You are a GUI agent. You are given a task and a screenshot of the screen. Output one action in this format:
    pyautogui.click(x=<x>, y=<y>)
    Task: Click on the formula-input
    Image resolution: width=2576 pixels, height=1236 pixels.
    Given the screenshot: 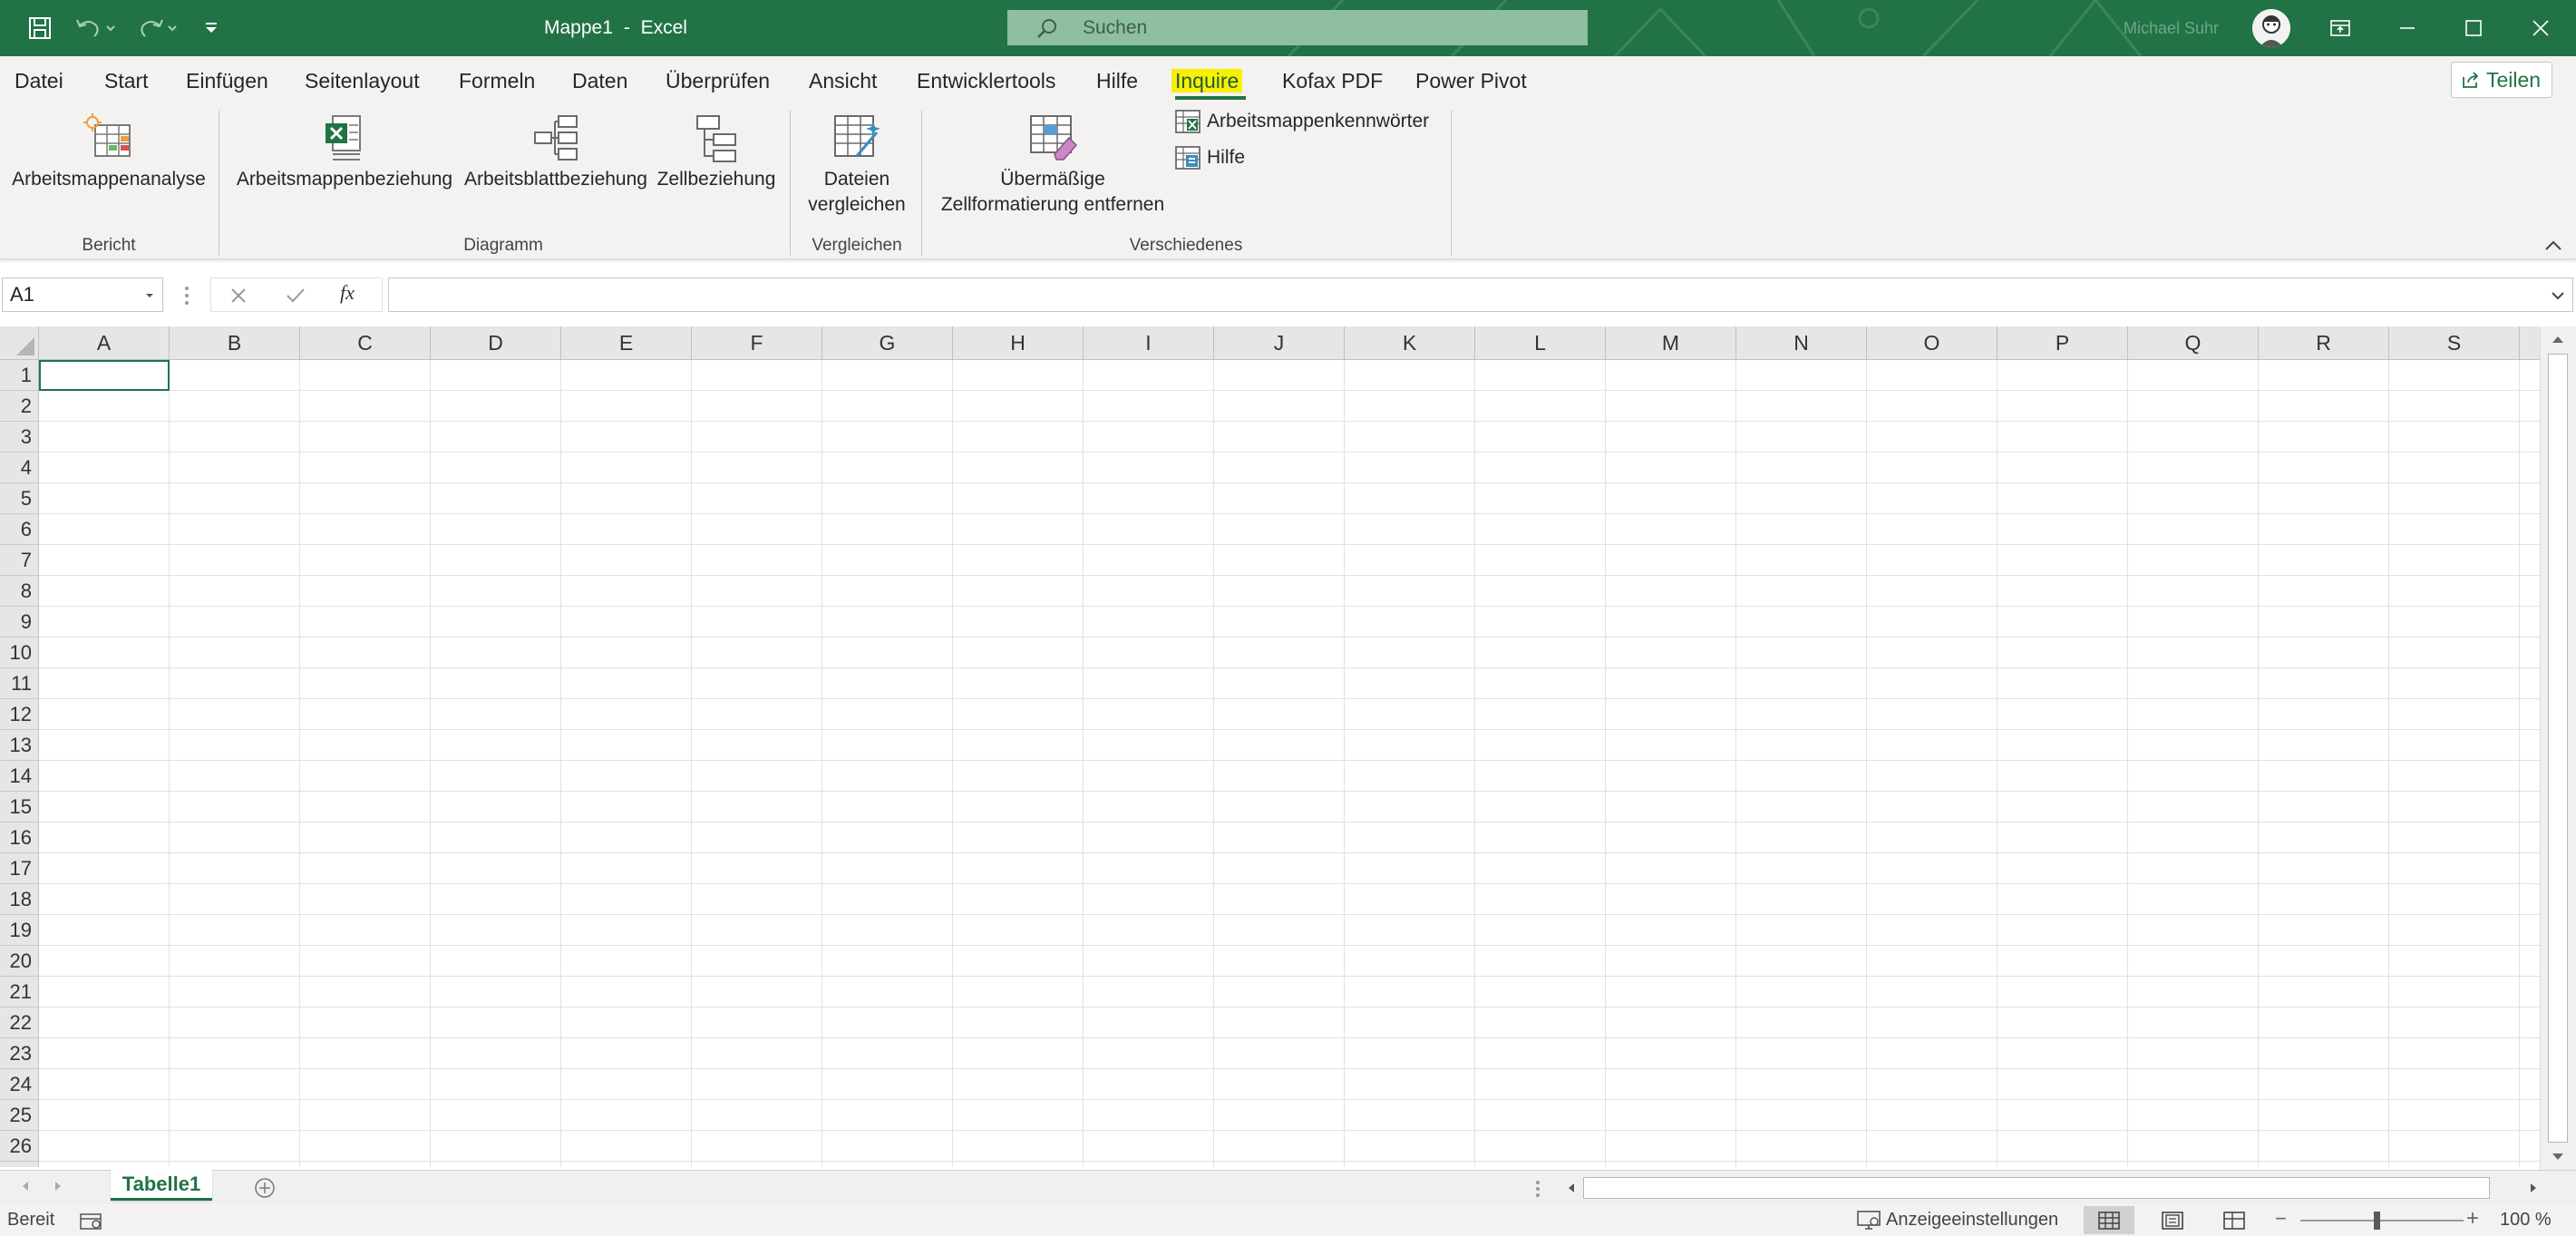 What is the action you would take?
    pyautogui.click(x=1480, y=294)
    